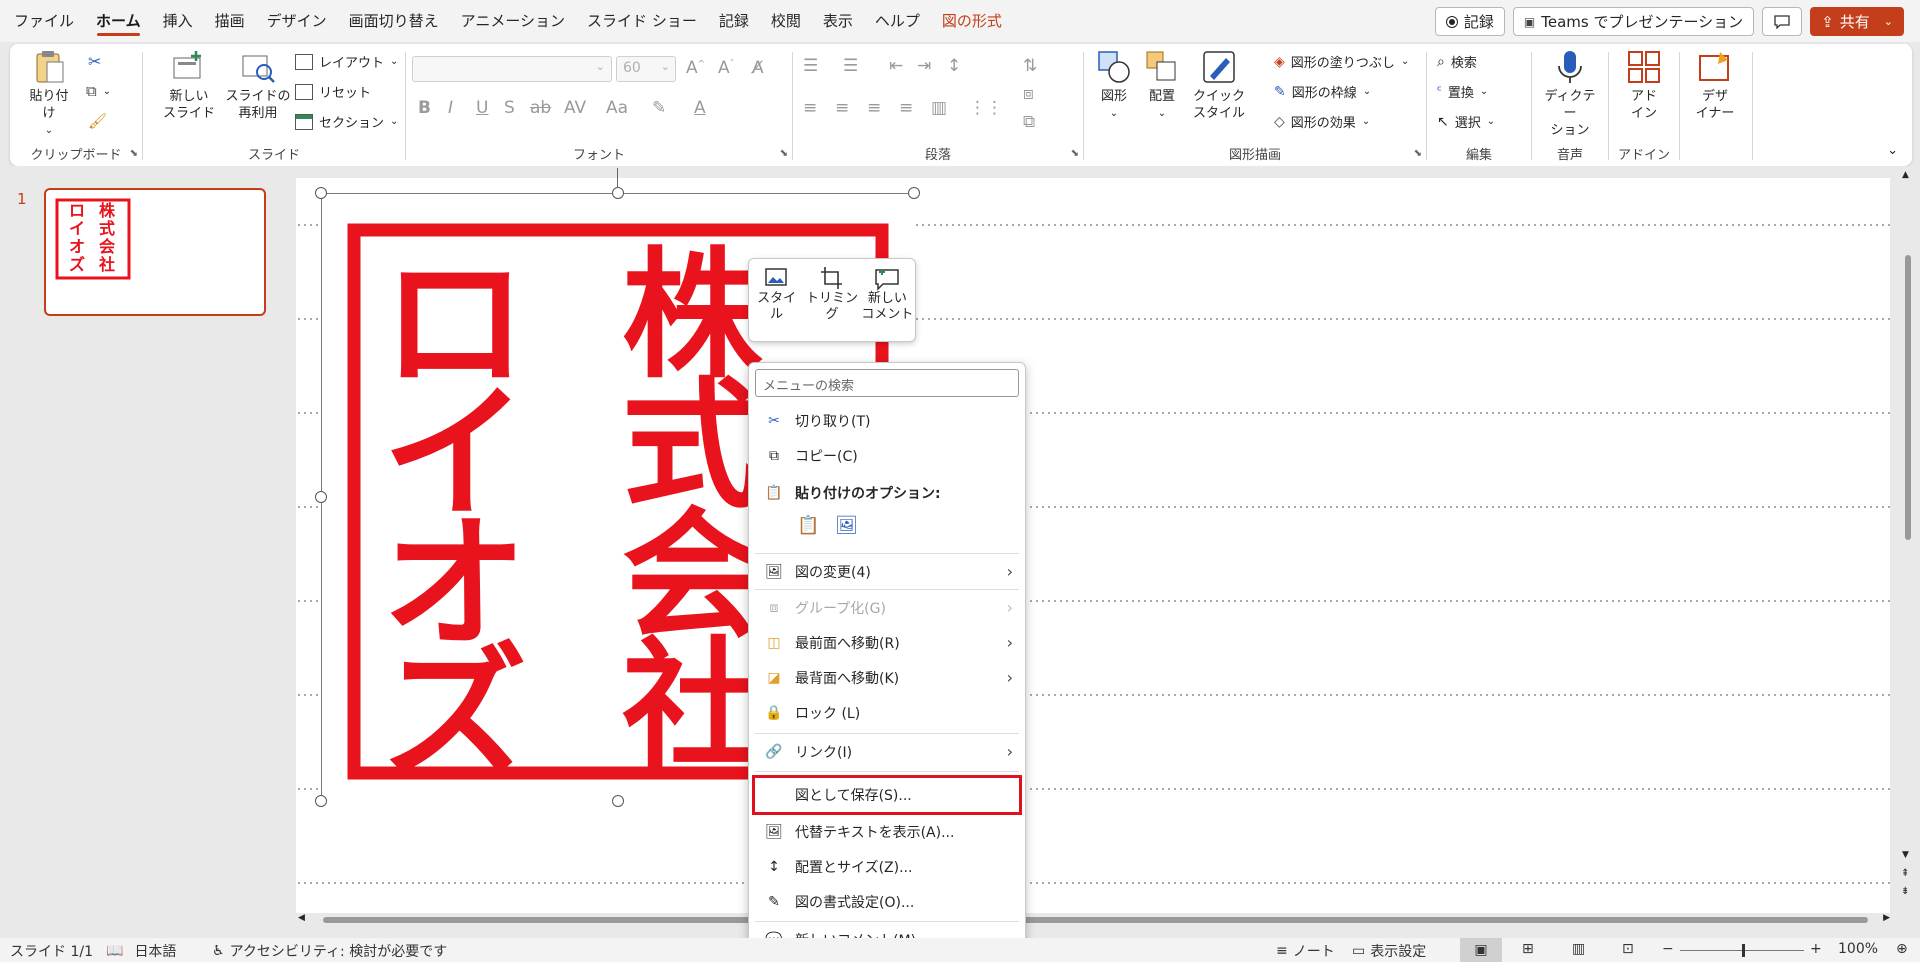 The image size is (1920, 962). Describe the element at coordinates (424, 108) in the screenshot. I see `bold-button: B` at that location.